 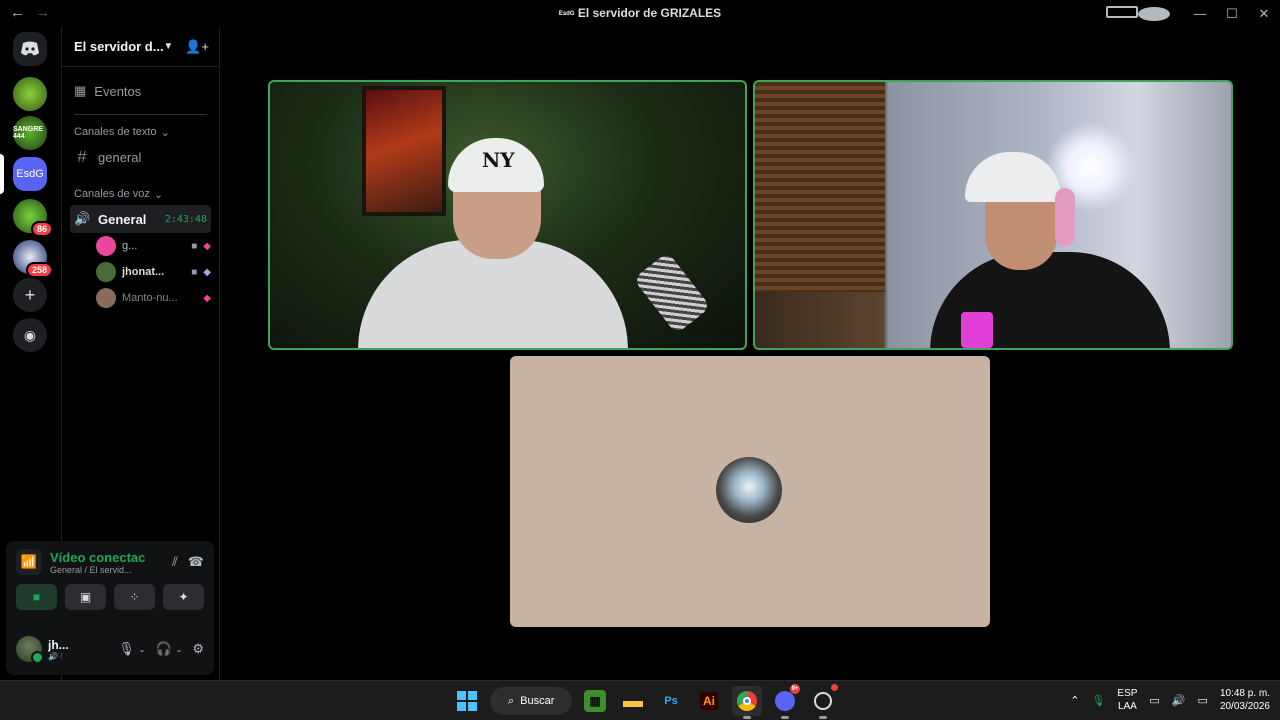 I want to click on discover-compass-icon: ◉, so click(x=30, y=335).